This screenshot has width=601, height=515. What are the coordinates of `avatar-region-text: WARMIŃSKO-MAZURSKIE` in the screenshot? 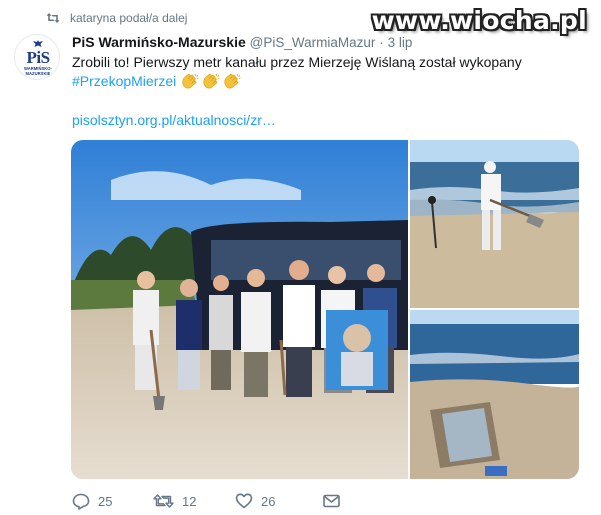 It's located at (38, 71).